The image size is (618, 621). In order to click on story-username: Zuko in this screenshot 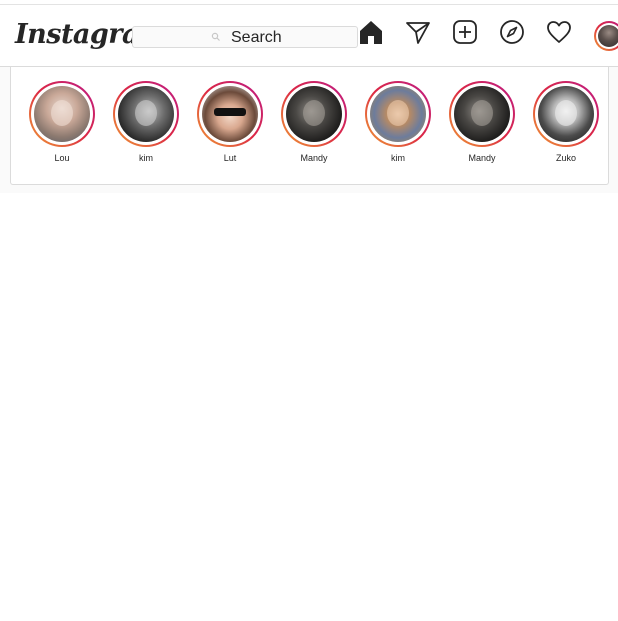, I will do `click(565, 158)`.